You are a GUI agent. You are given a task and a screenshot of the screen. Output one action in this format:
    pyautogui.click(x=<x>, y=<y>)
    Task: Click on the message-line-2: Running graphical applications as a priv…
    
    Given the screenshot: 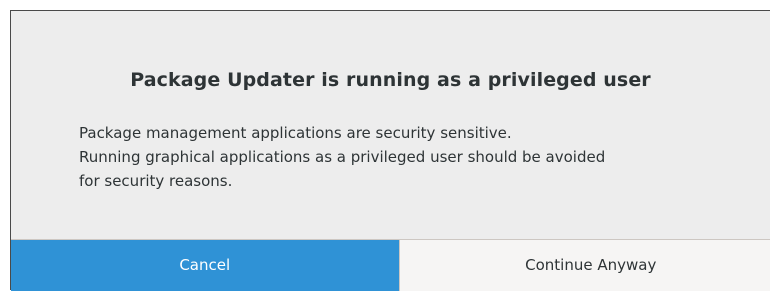 What is the action you would take?
    pyautogui.click(x=419, y=157)
    